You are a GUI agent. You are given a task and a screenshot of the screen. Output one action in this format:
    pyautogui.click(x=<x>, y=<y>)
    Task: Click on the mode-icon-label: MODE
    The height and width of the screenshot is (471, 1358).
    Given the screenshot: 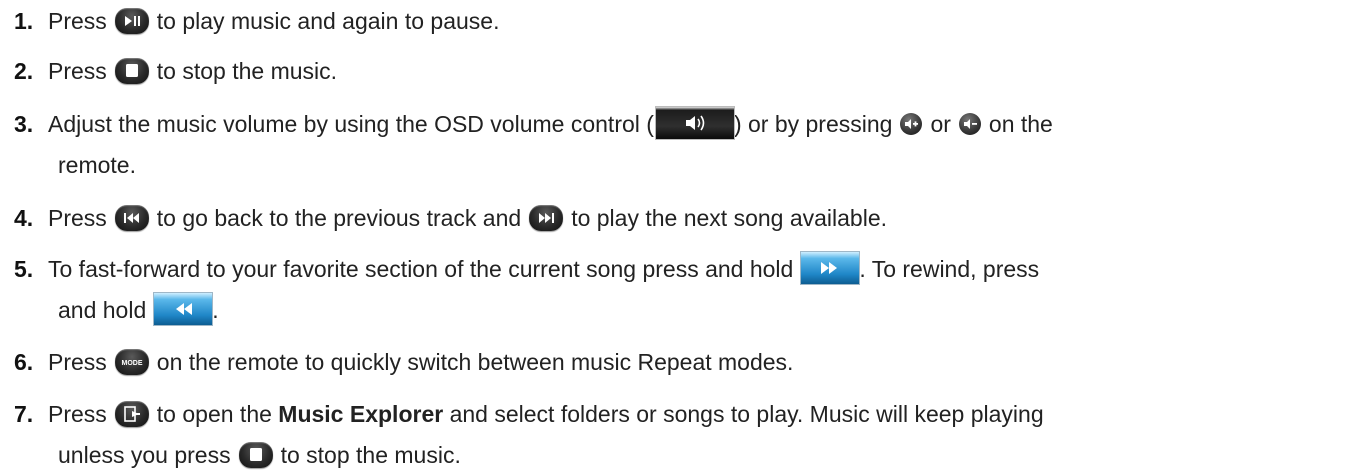 What is the action you would take?
    pyautogui.click(x=131, y=363)
    